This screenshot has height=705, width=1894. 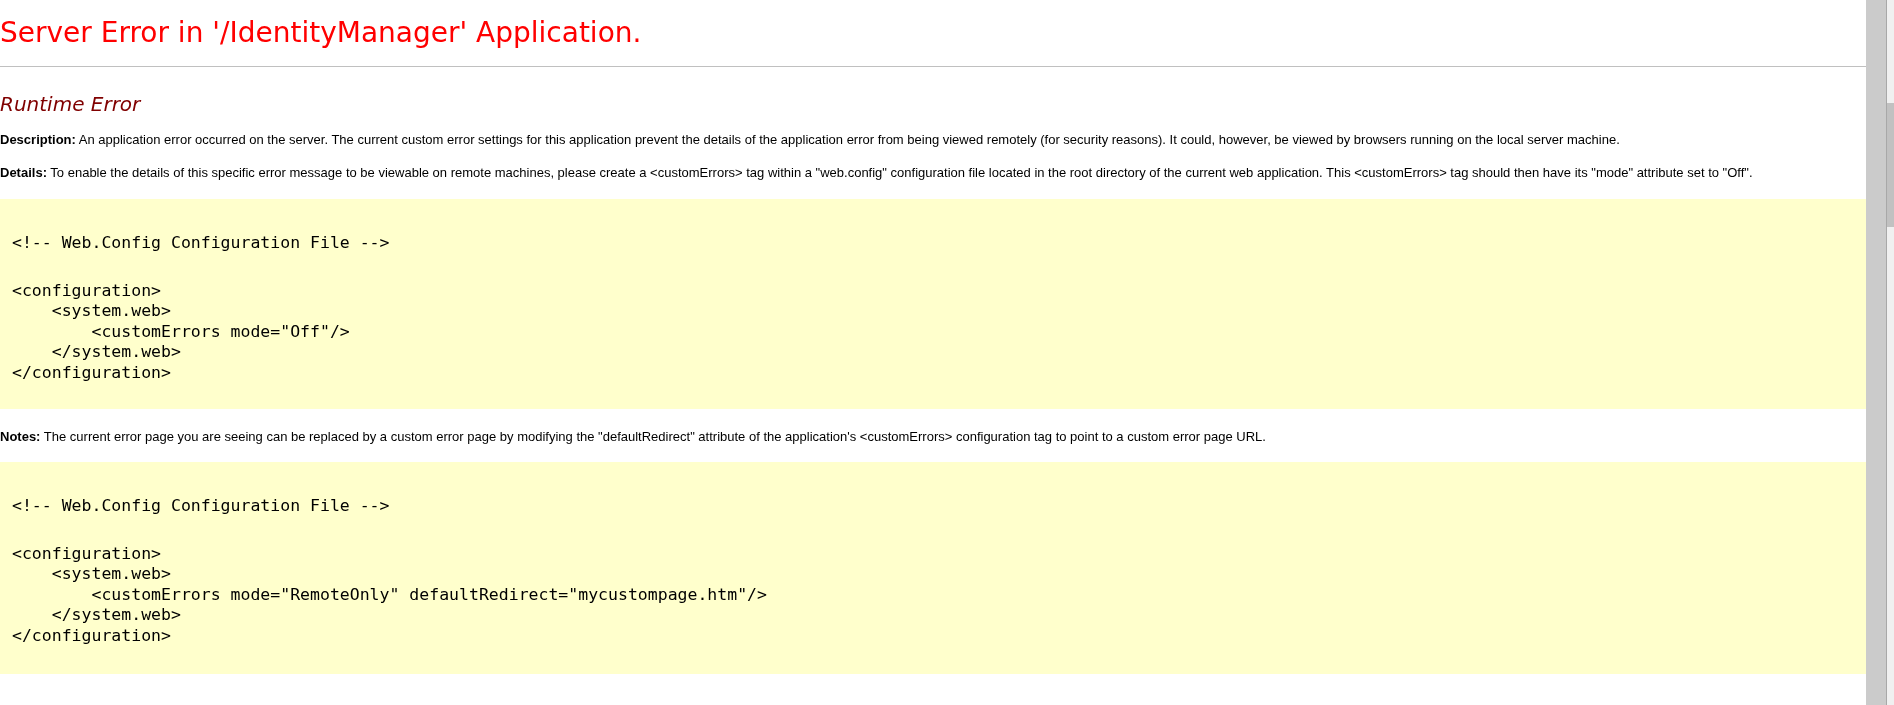 What do you see at coordinates (633, 436) in the screenshot?
I see `notes-text: Notes: The current error page you are seeing can be replaced by a custom error page by modifying the "defaultRedirect" attribute of the application's <customErrors> configuration tag to point to a custom error page URL.` at bounding box center [633, 436].